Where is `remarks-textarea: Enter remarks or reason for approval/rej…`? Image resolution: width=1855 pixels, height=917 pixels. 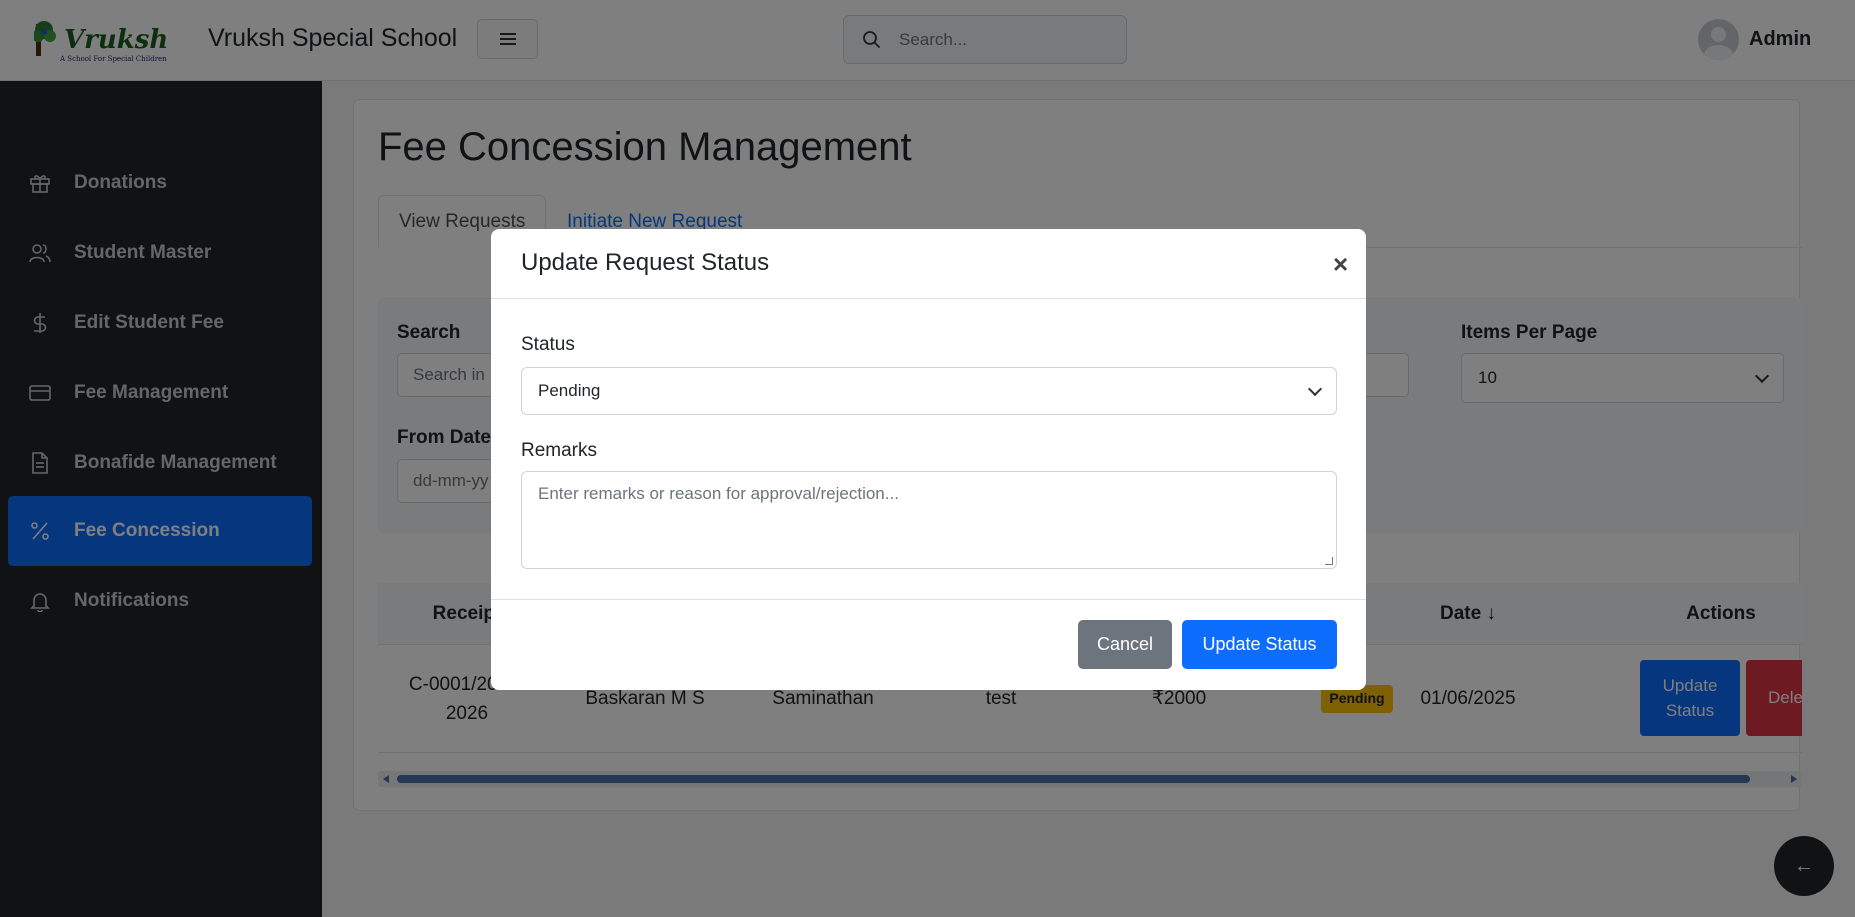
remarks-textarea: Enter remarks or reason for approval/rej… is located at coordinates (929, 520).